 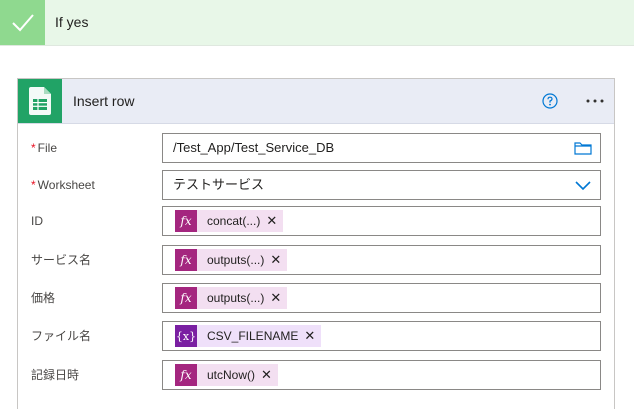 What do you see at coordinates (40, 101) in the screenshot?
I see `google-sheets-icon` at bounding box center [40, 101].